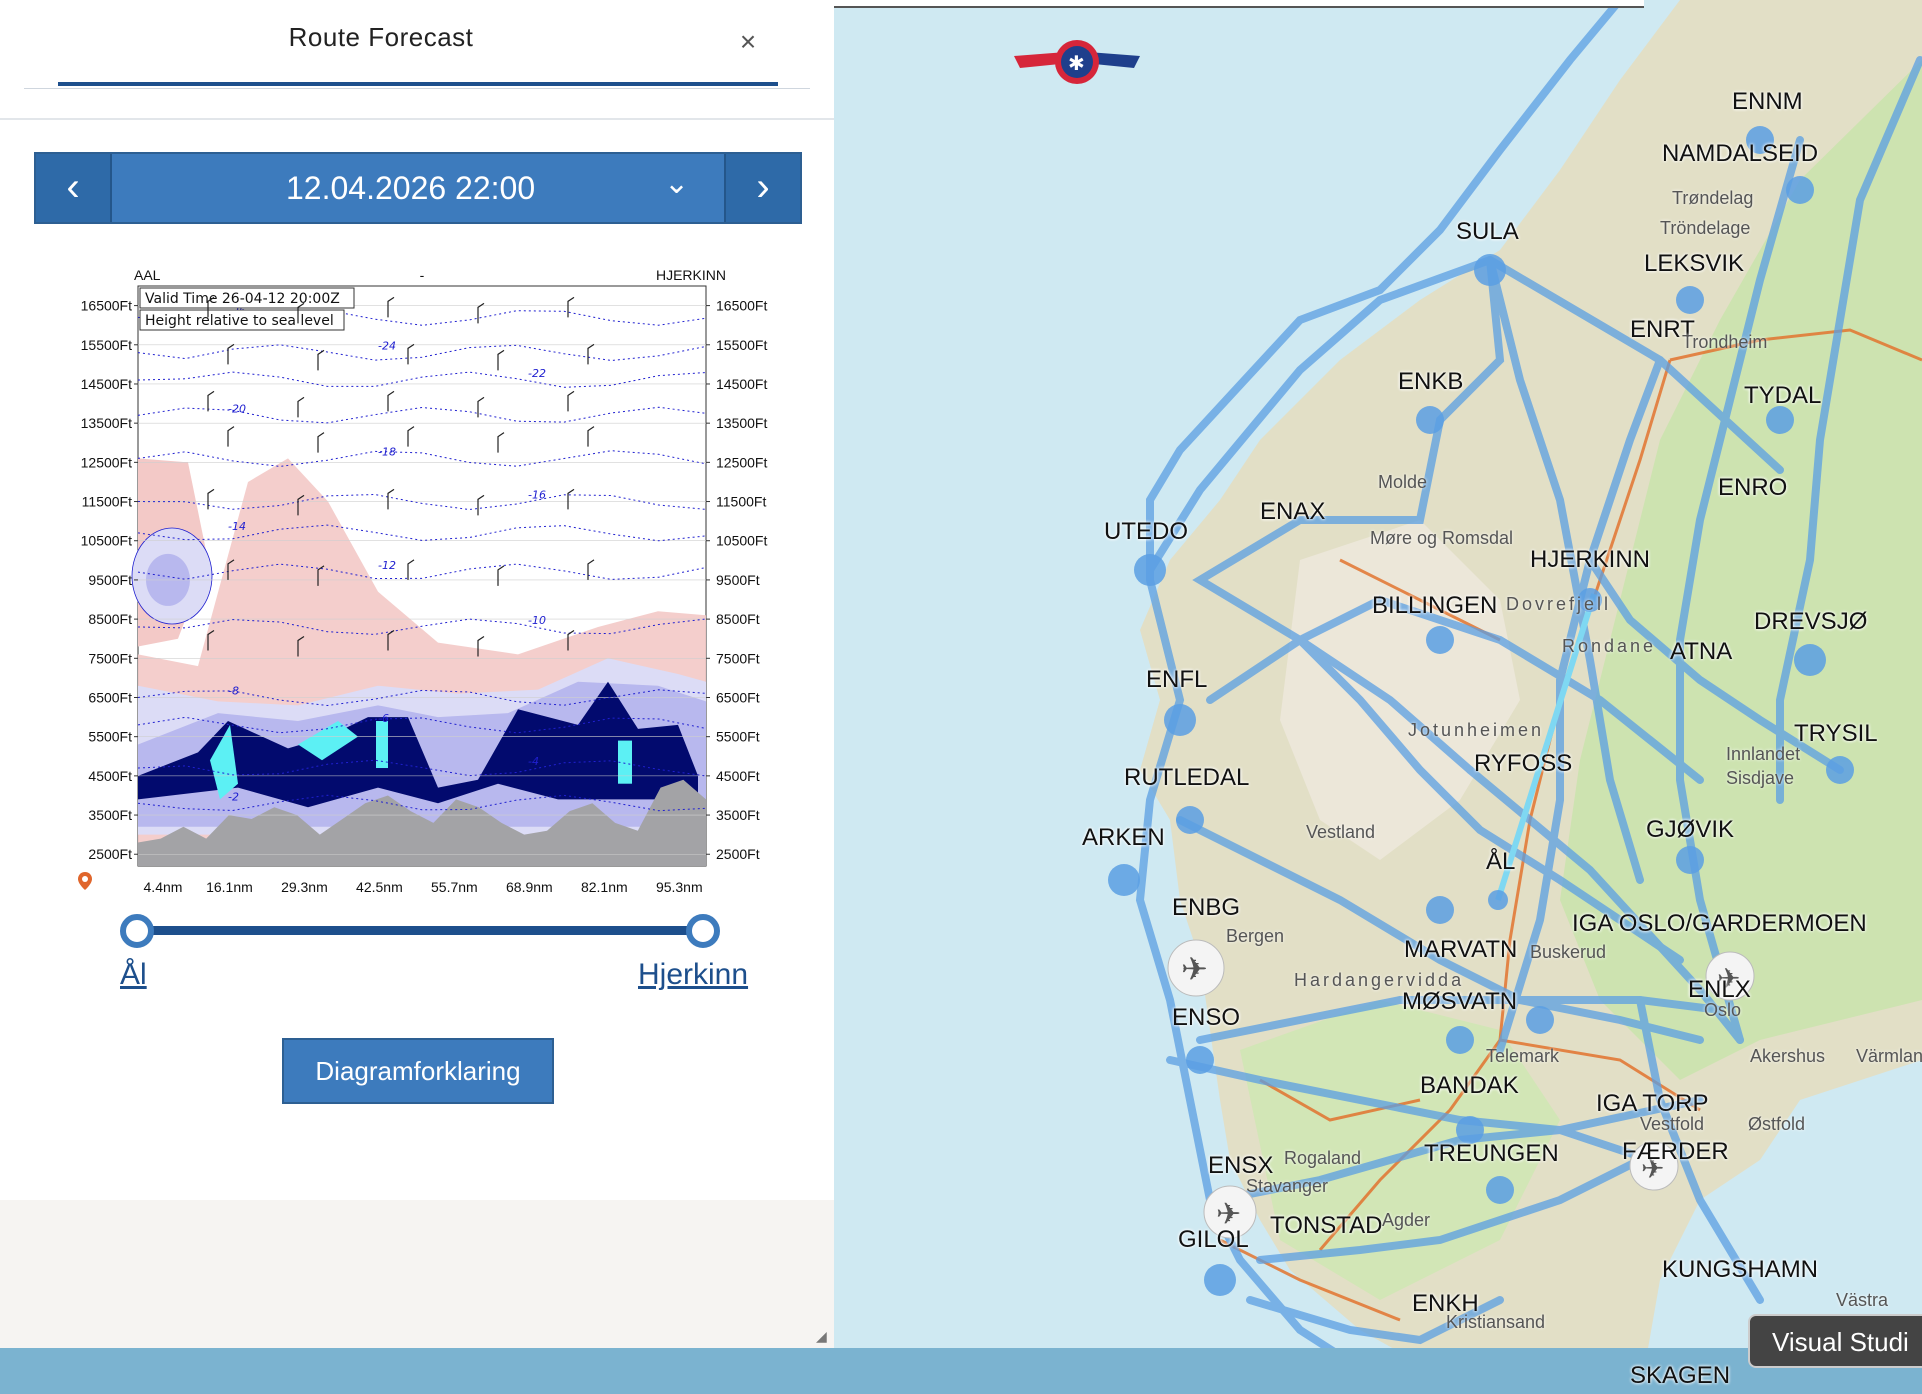 The image size is (1922, 1394). I want to click on map-region-label: Møre og Romsdal, so click(1442, 538).